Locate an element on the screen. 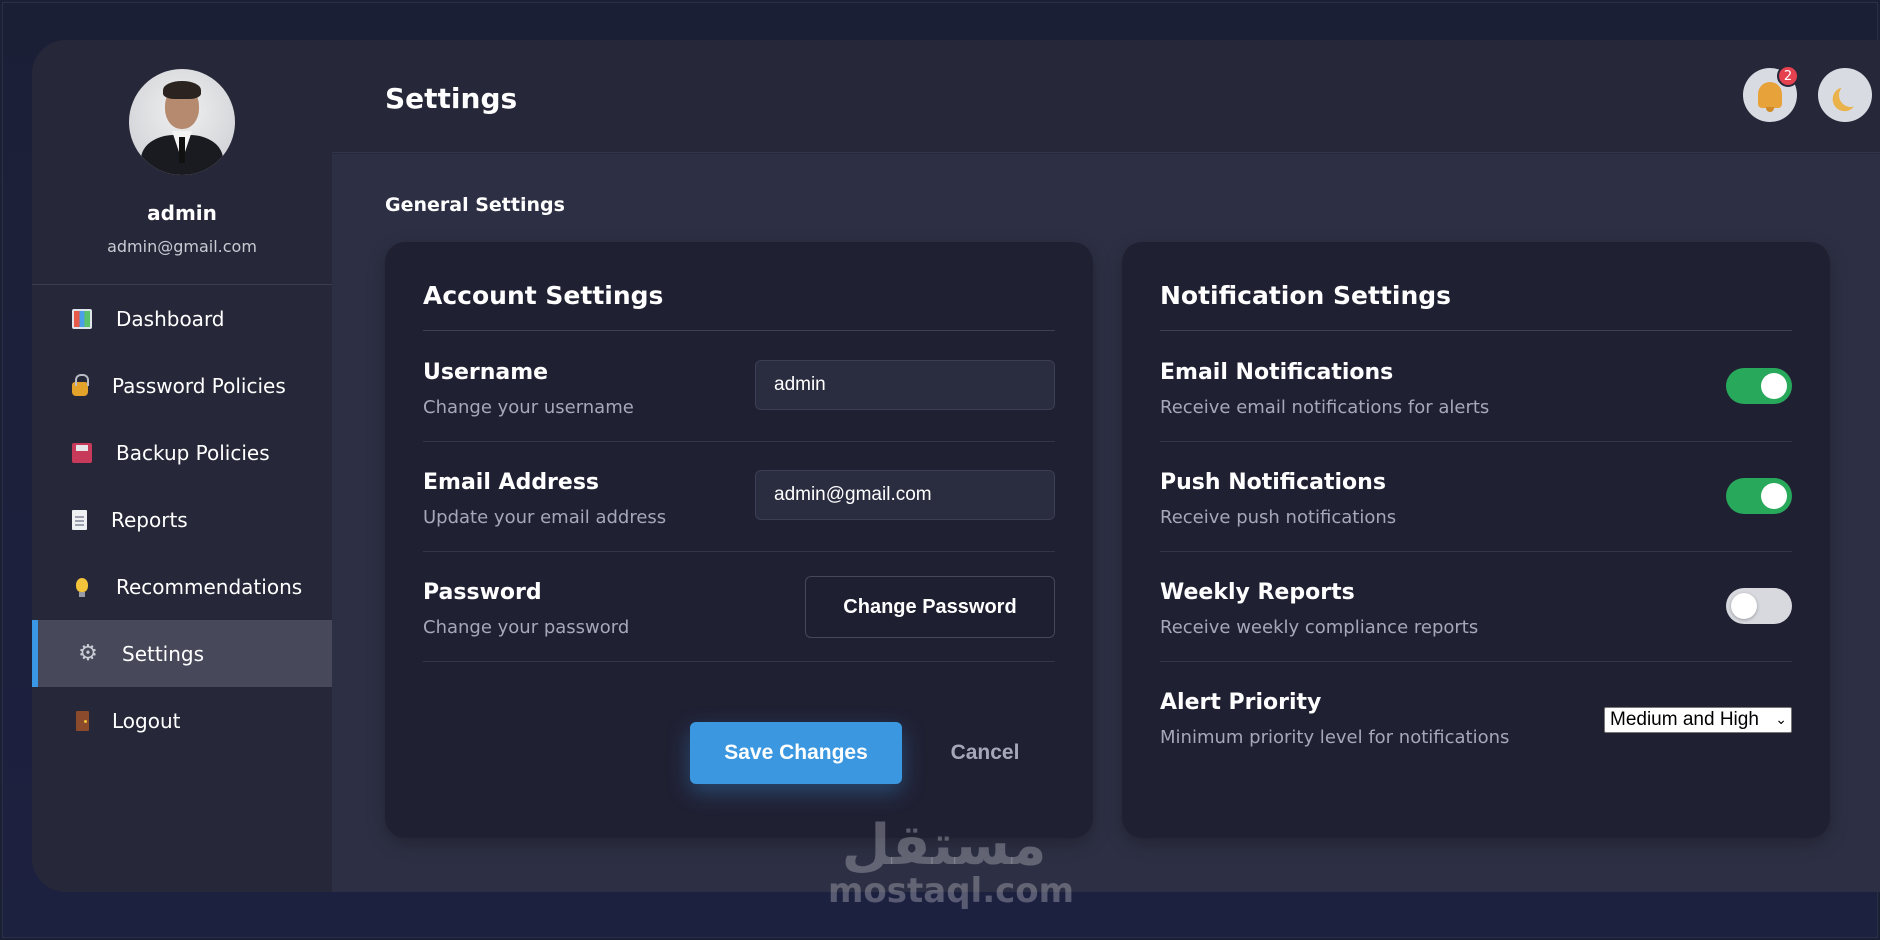  username-row: Username Change your username admin is located at coordinates (739, 387).